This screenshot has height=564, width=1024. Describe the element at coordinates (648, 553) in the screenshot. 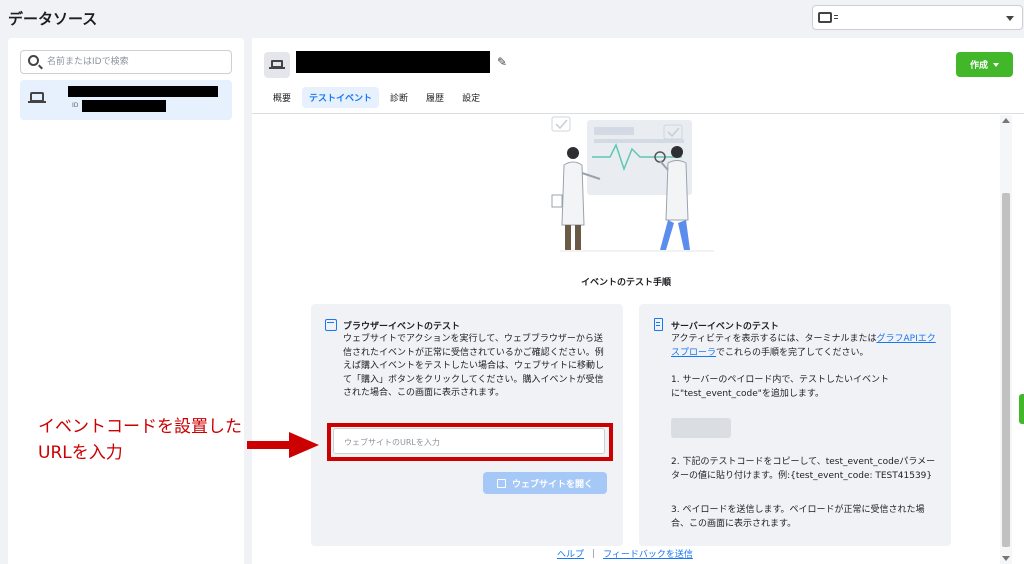

I see `send-feedback-link: フィードバックを送信` at that location.